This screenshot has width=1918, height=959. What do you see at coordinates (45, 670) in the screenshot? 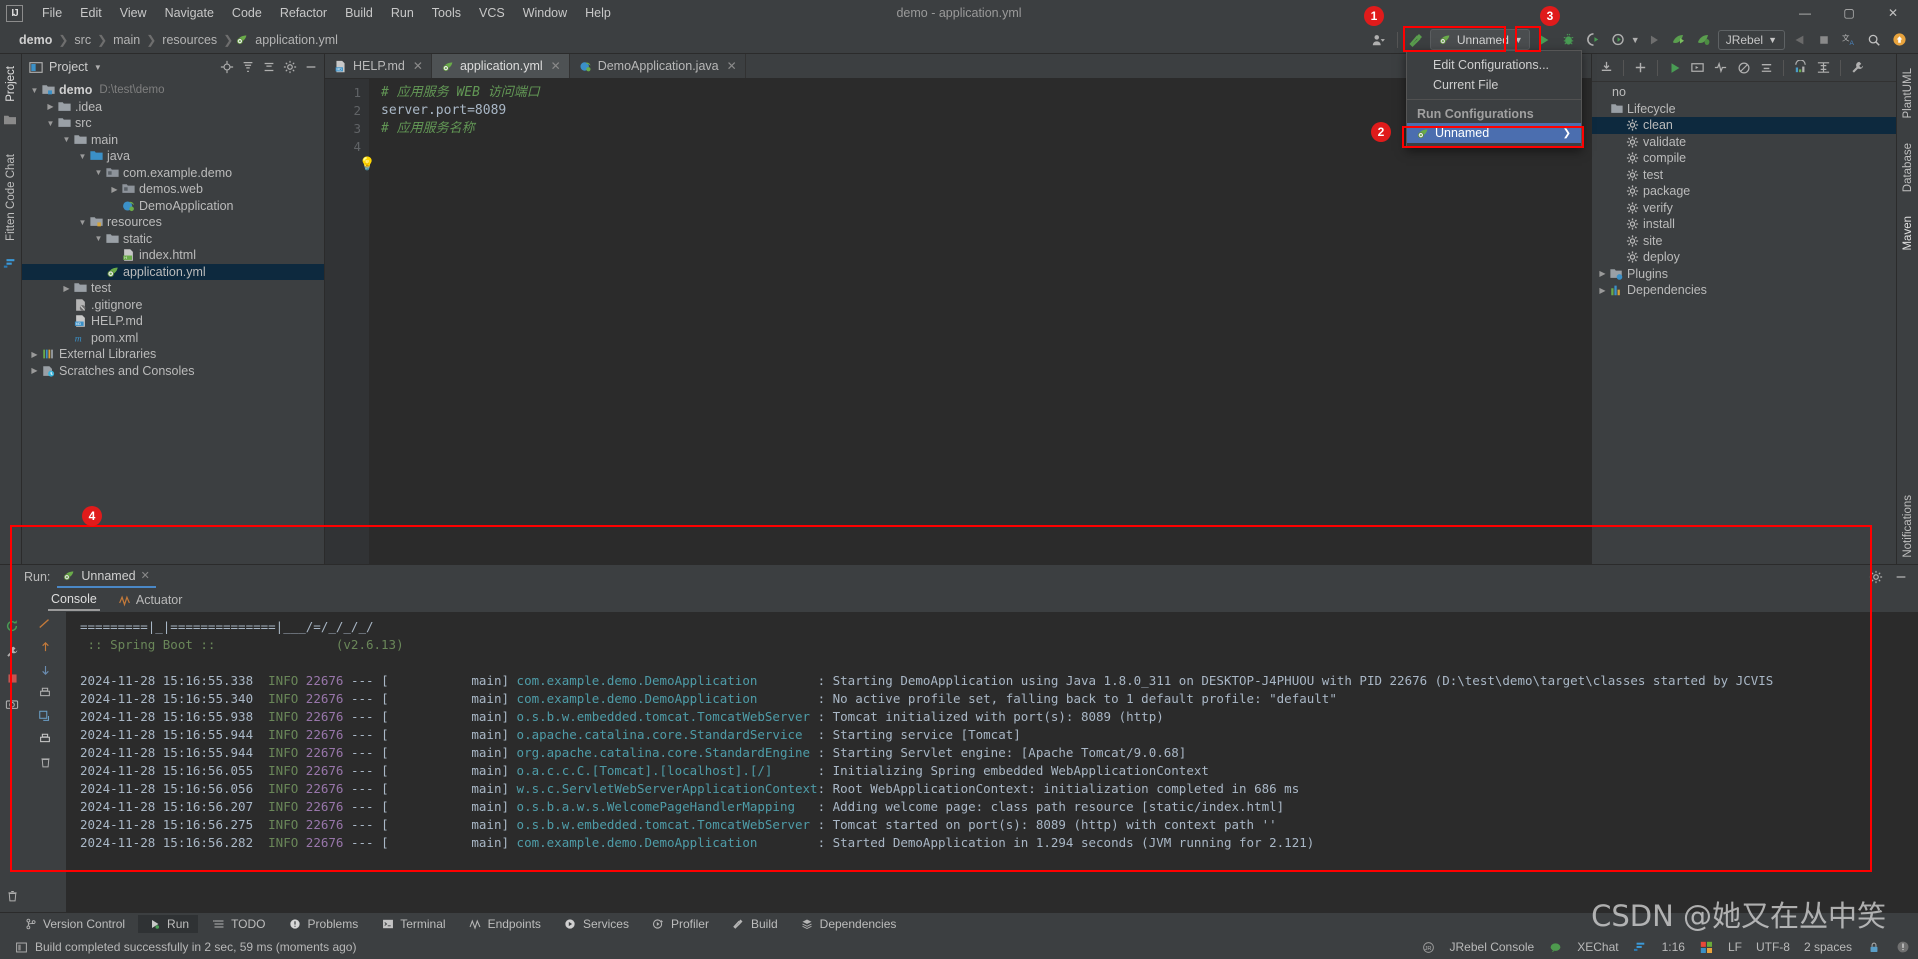
I see `scroll-down-icon` at bounding box center [45, 670].